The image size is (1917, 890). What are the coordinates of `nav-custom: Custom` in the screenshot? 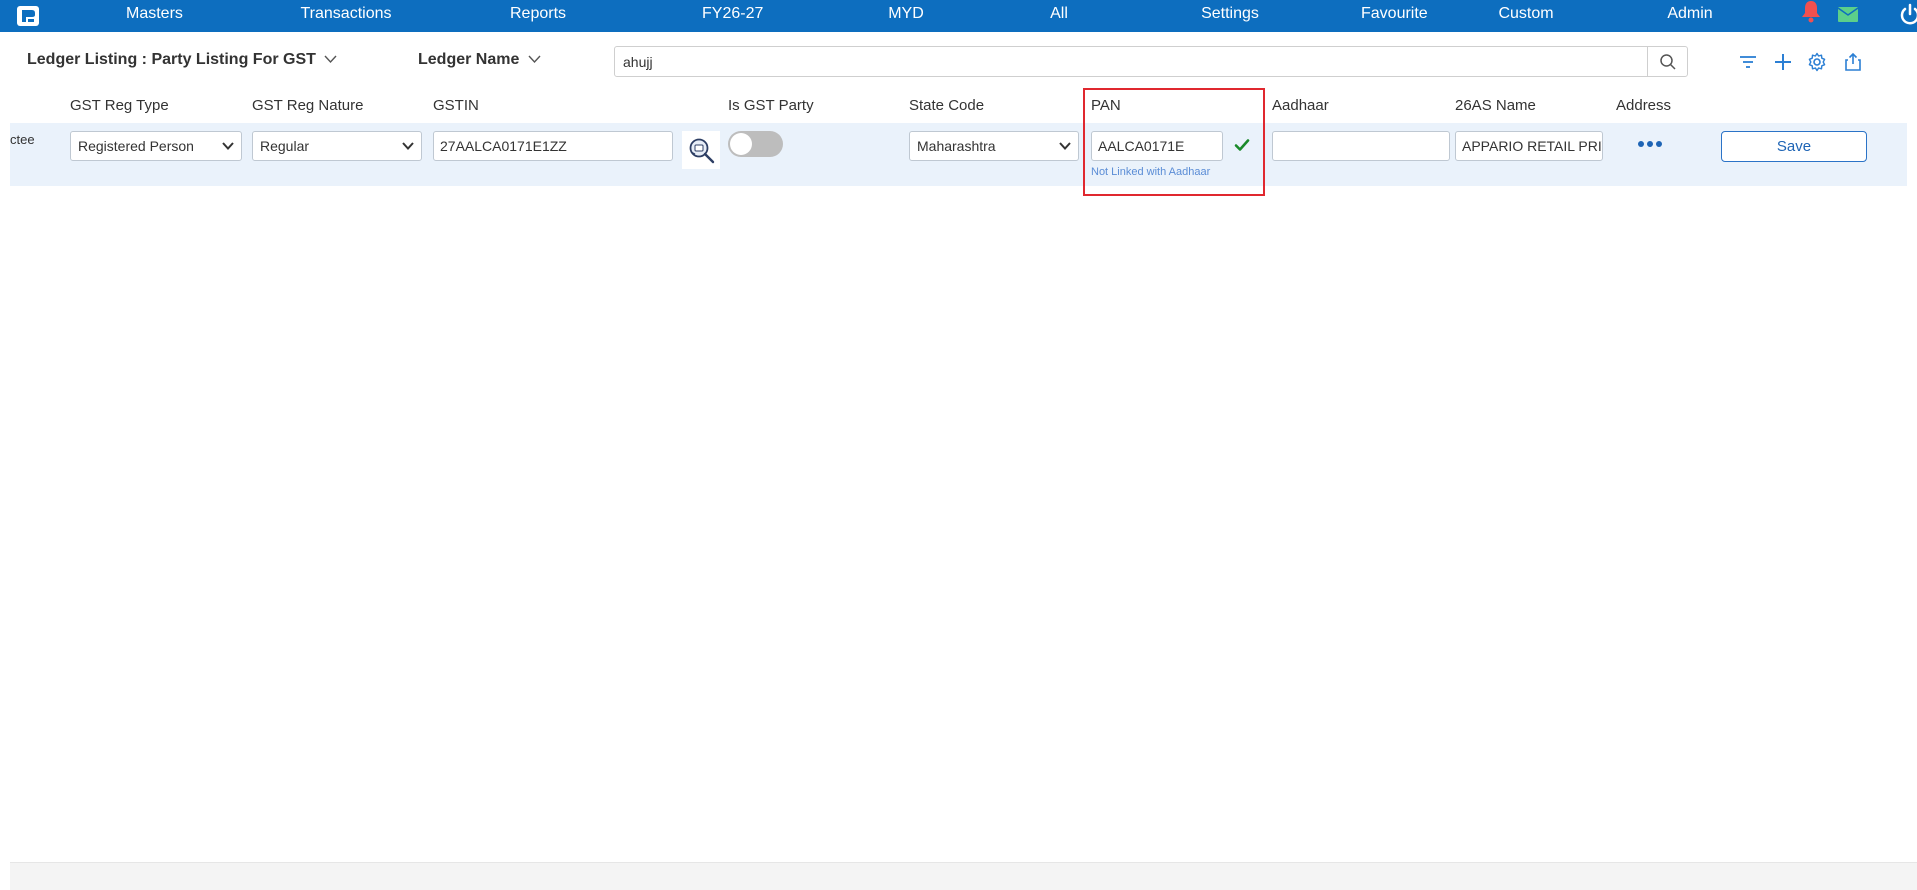 It's located at (1526, 14).